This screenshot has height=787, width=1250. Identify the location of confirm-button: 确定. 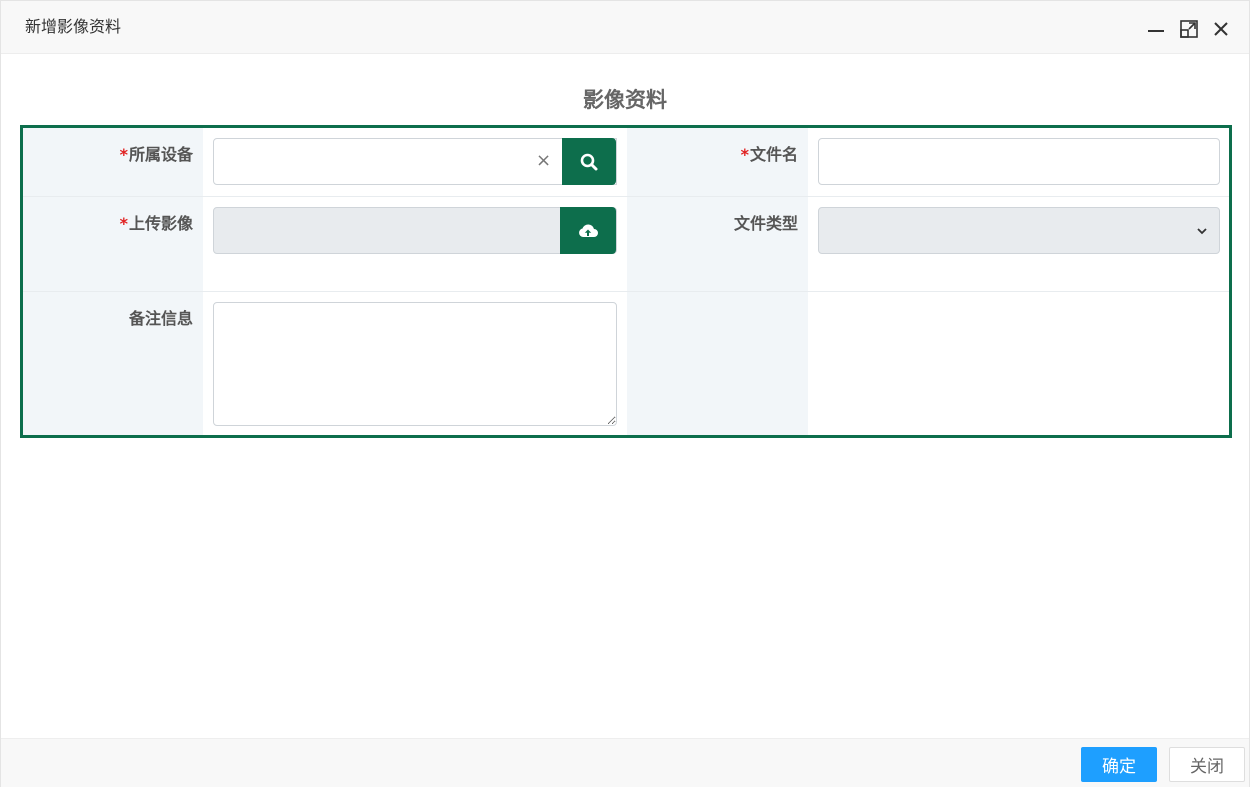
(1119, 764).